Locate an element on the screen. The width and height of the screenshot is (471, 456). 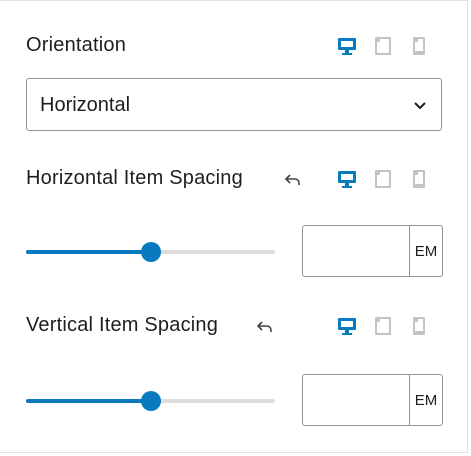
vertical-spacing-slider-fill is located at coordinates (88, 401).